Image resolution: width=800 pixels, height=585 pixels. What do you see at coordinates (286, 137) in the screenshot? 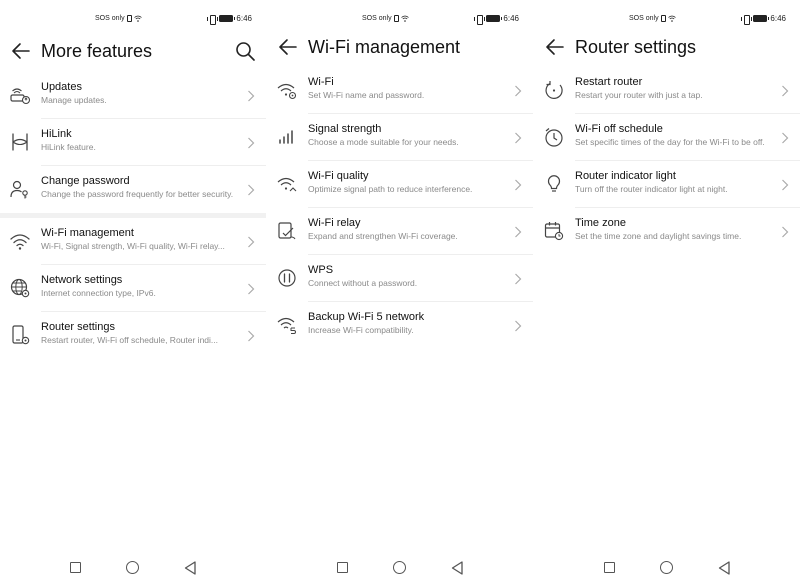
I see `signal-bars-icon` at bounding box center [286, 137].